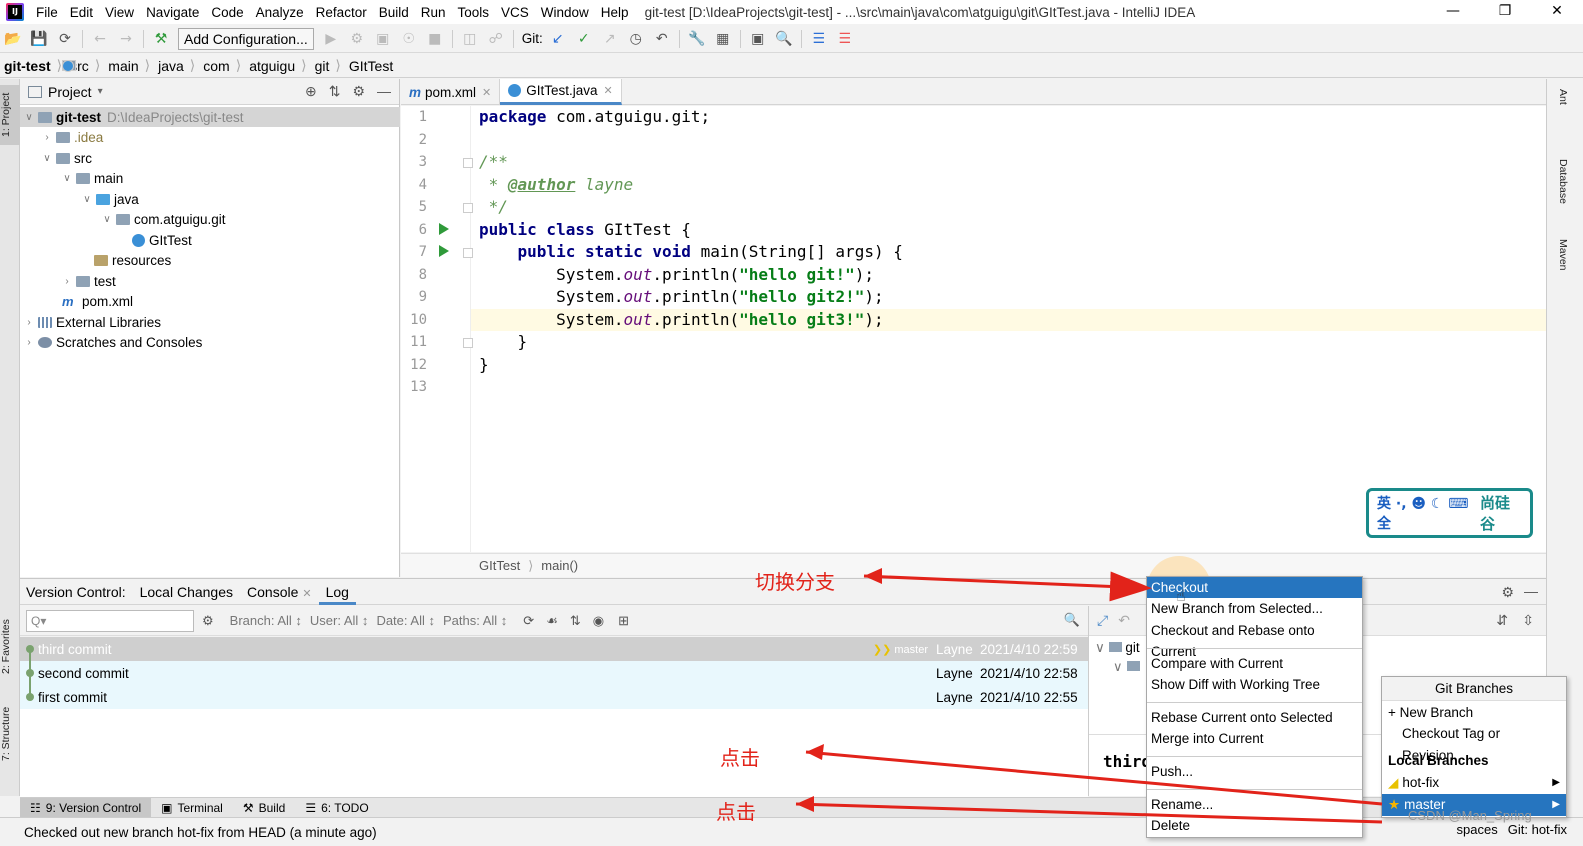 This screenshot has height=846, width=1583. I want to click on arrow-to-master, so click(1094, 778).